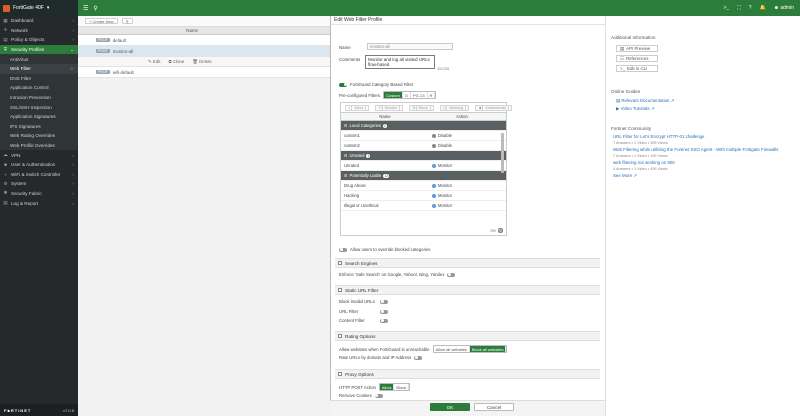 This screenshot has width=800, height=416. Describe the element at coordinates (494, 407) in the screenshot. I see `cancel-button: Cancel` at that location.